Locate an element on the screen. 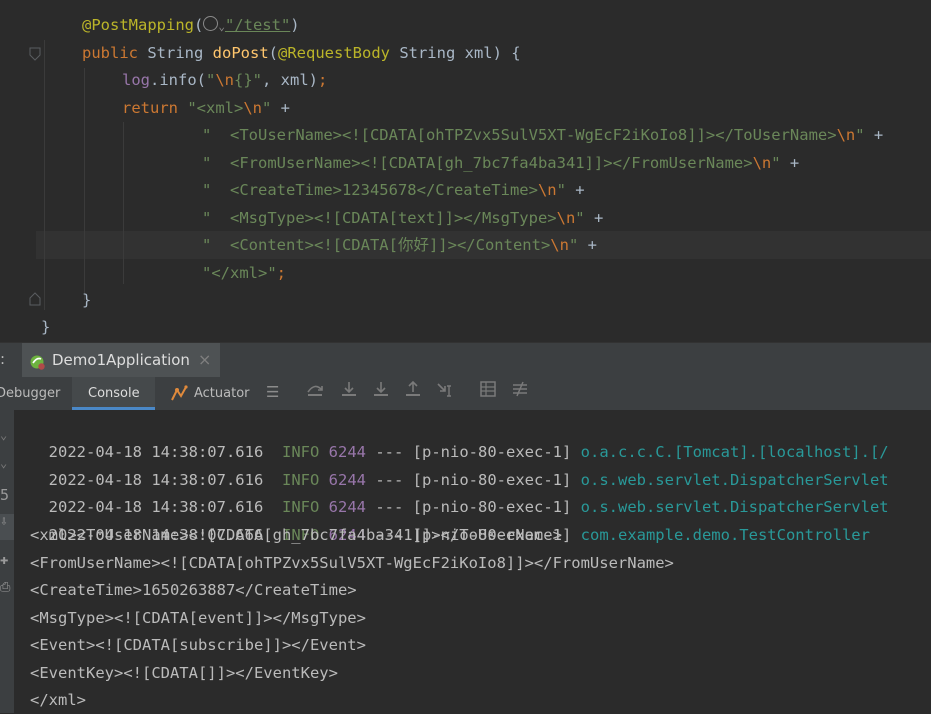 This screenshot has width=931, height=714. tab-debugger: Debugger is located at coordinates (30, 393).